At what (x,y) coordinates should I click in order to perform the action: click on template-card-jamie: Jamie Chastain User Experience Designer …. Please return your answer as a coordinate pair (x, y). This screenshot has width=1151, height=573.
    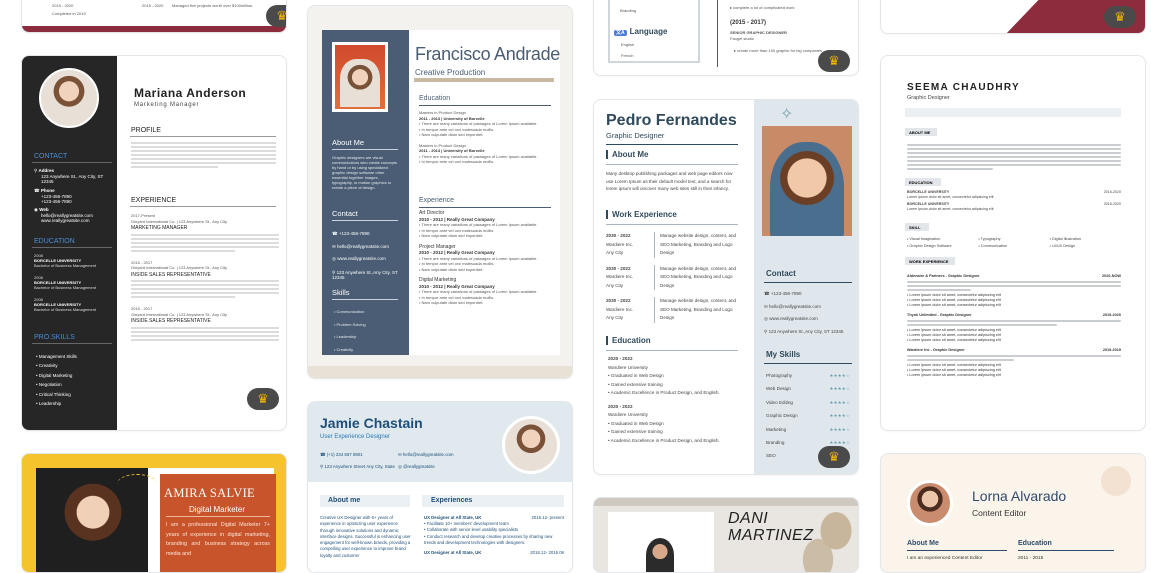
    Looking at the image, I should click on (440, 487).